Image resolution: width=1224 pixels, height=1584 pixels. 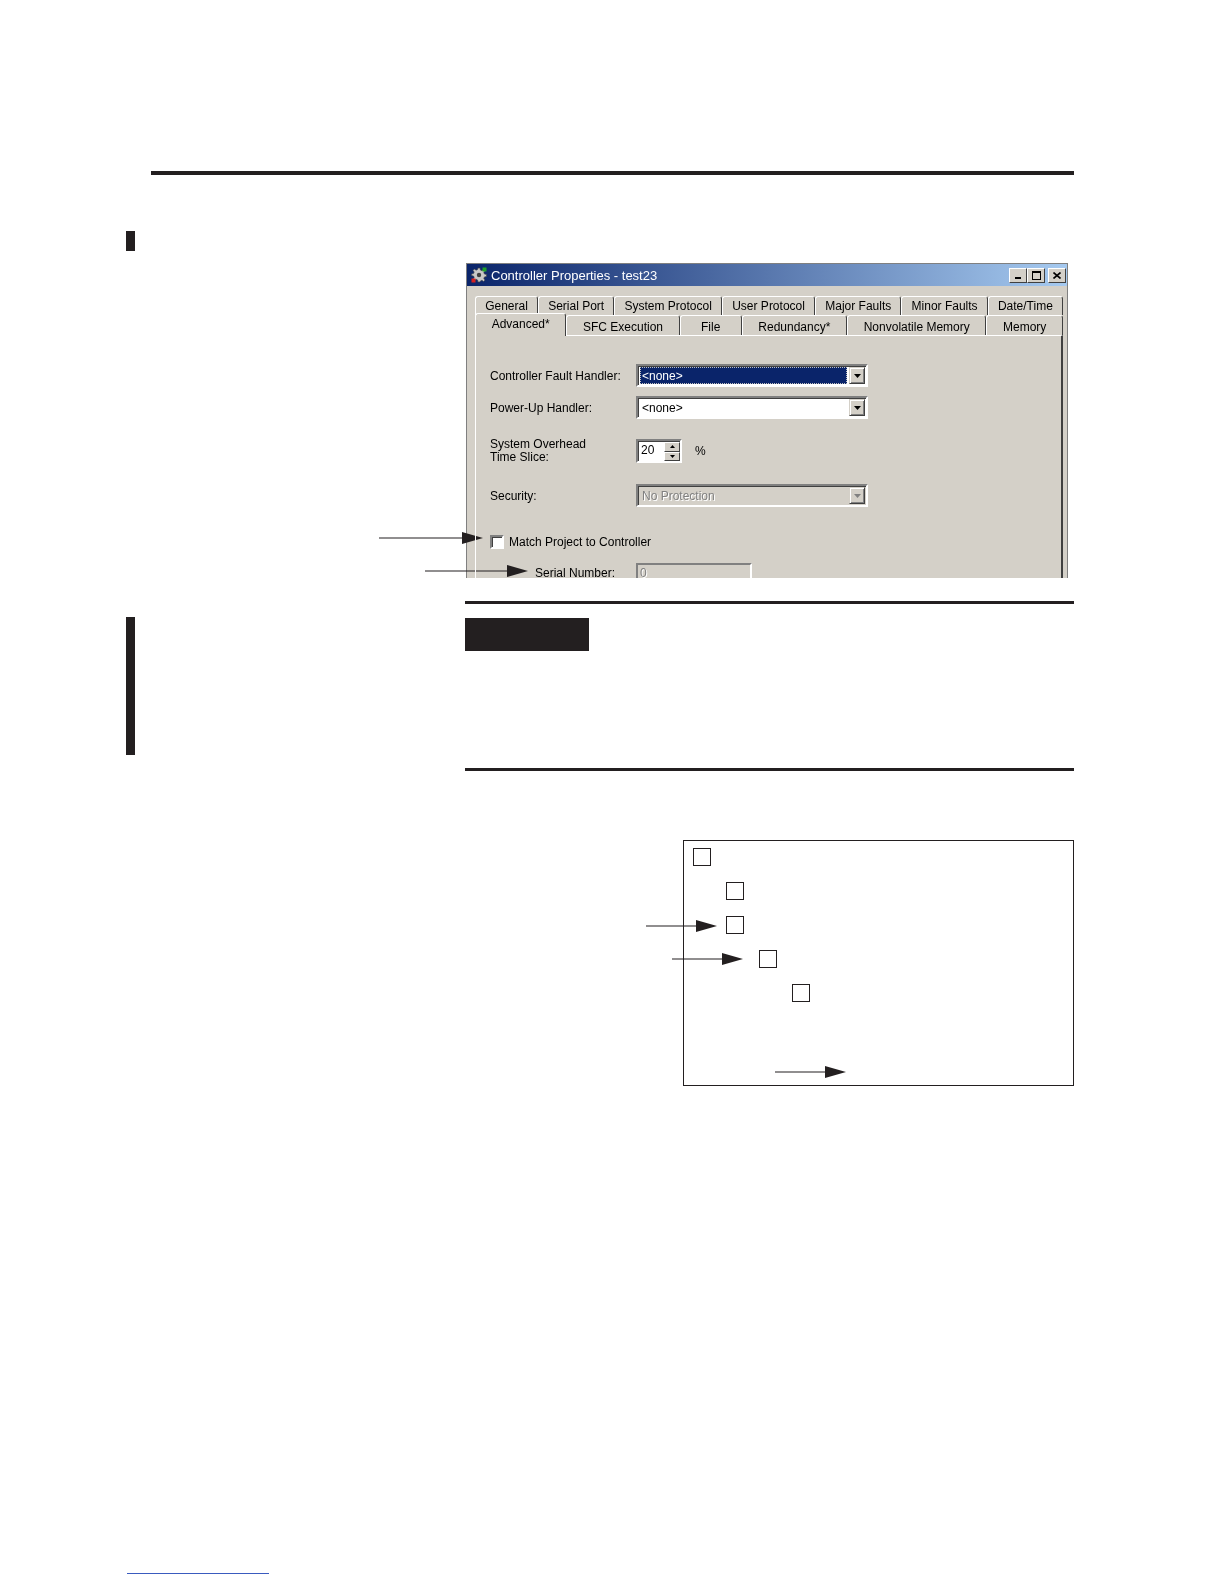 What do you see at coordinates (623, 325) in the screenshot?
I see `tab: SFC Execution` at bounding box center [623, 325].